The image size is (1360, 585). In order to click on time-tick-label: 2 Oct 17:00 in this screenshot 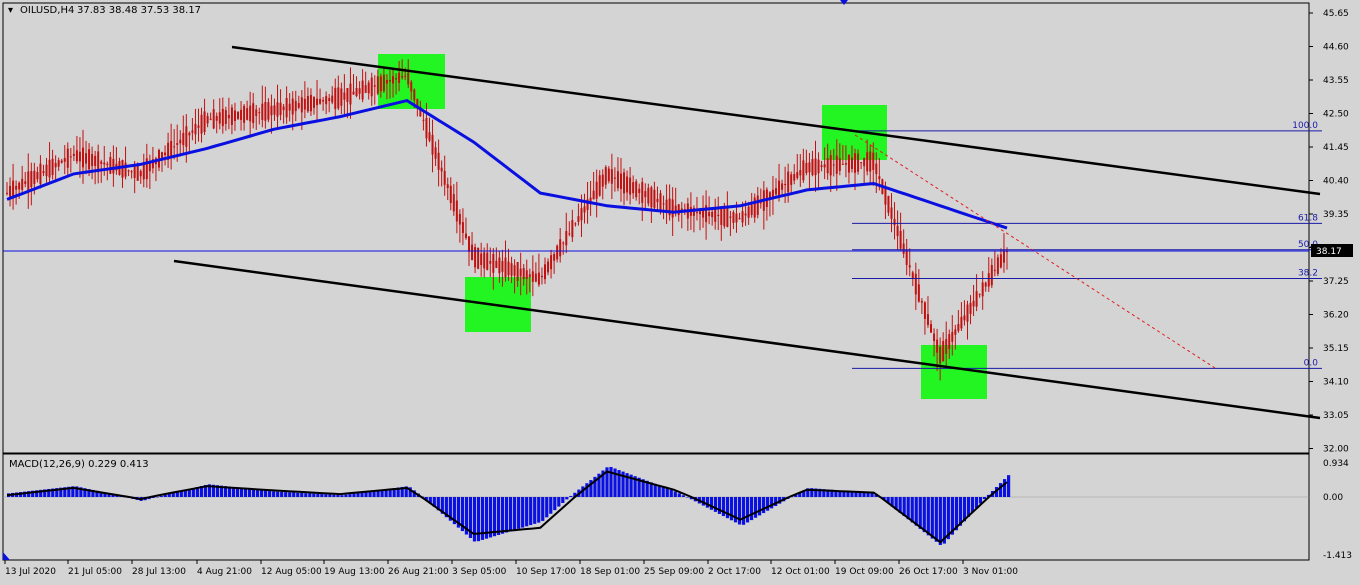, I will do `click(734, 572)`.